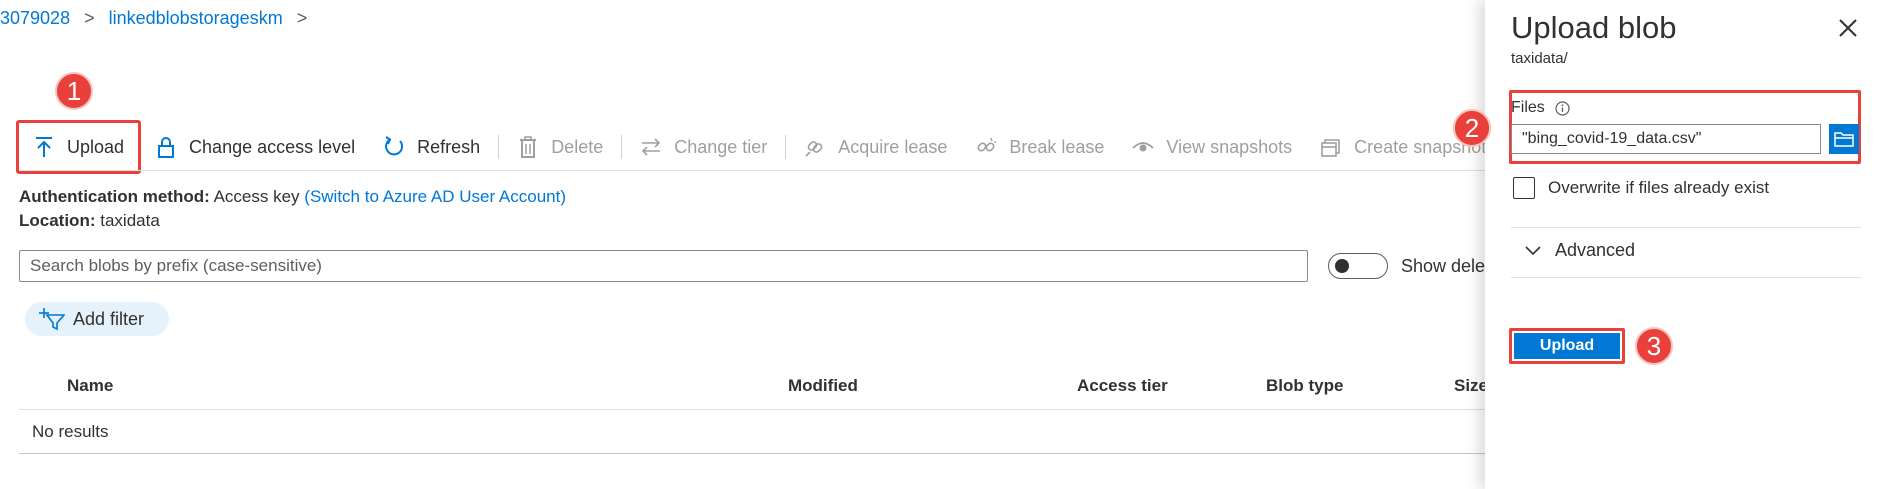 The width and height of the screenshot is (1879, 489). I want to click on change-tier-label: Change tier, so click(721, 146).